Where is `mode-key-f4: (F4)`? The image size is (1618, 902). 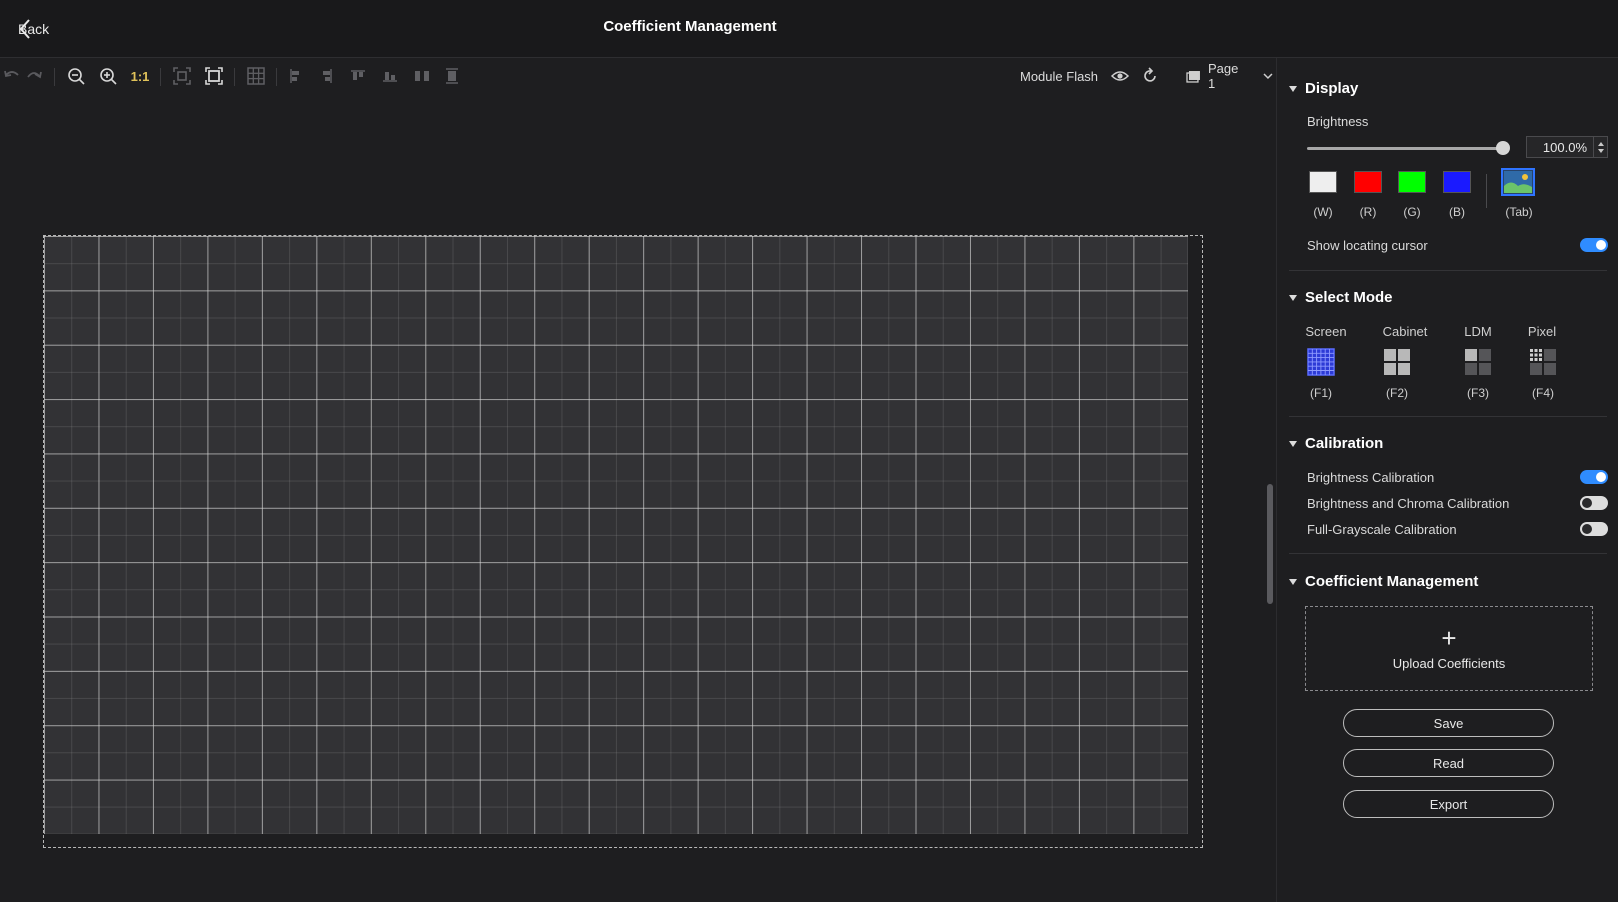 mode-key-f4: (F4) is located at coordinates (1543, 393).